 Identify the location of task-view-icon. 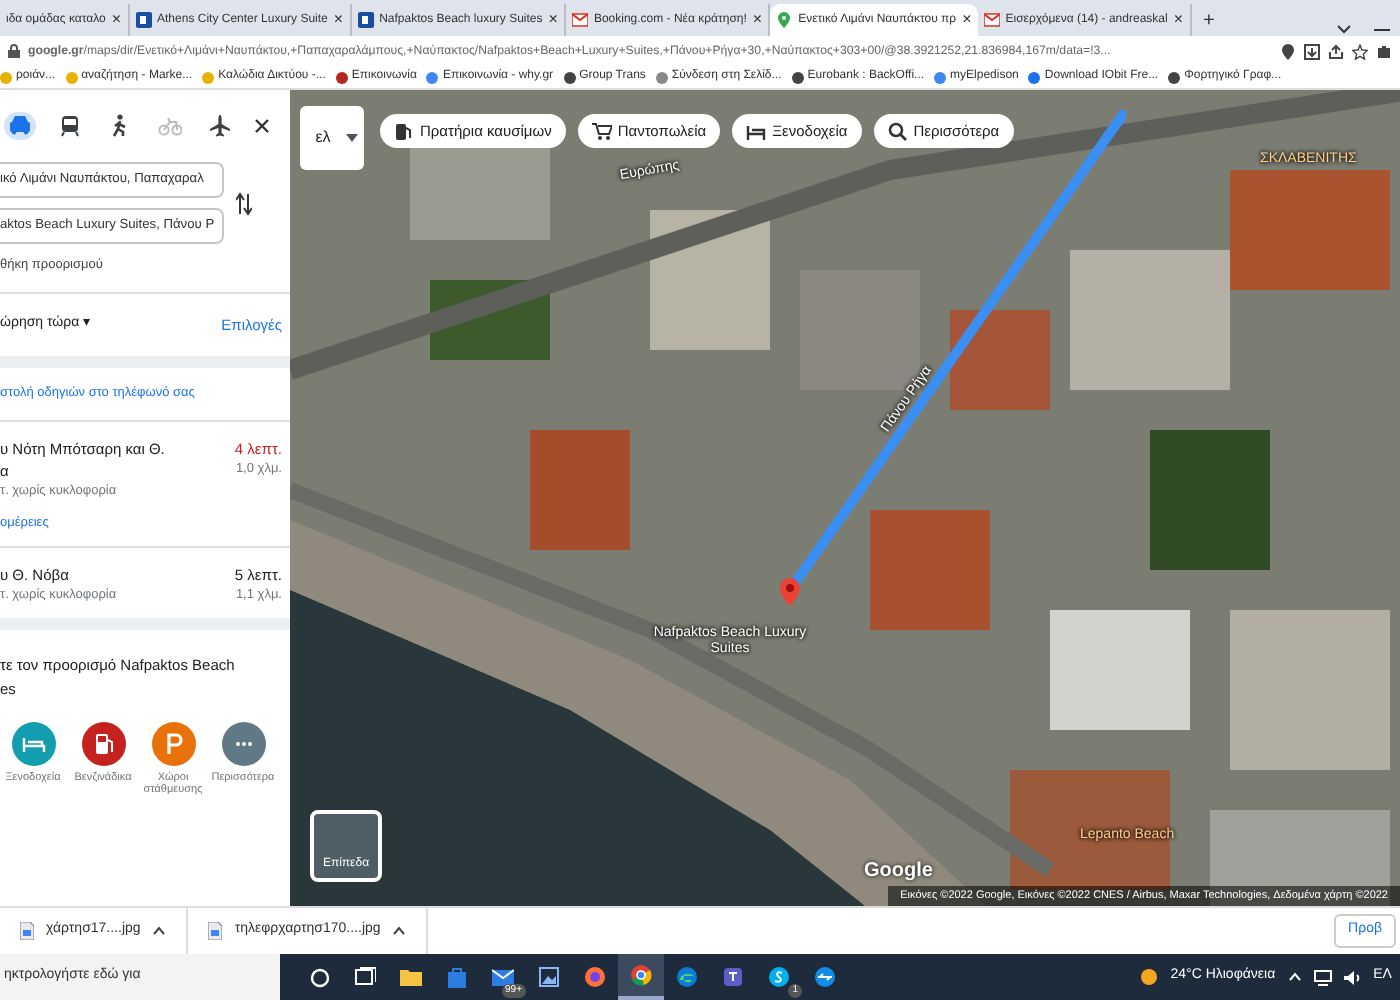
(365, 977).